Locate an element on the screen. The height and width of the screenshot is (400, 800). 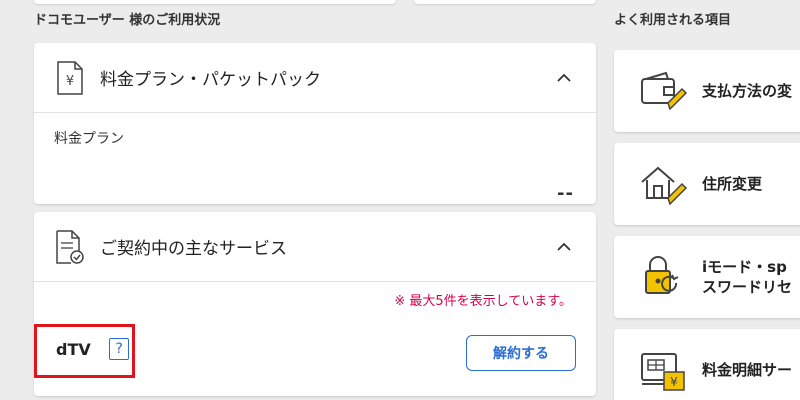
contract-document-icon is located at coordinates (70, 247).